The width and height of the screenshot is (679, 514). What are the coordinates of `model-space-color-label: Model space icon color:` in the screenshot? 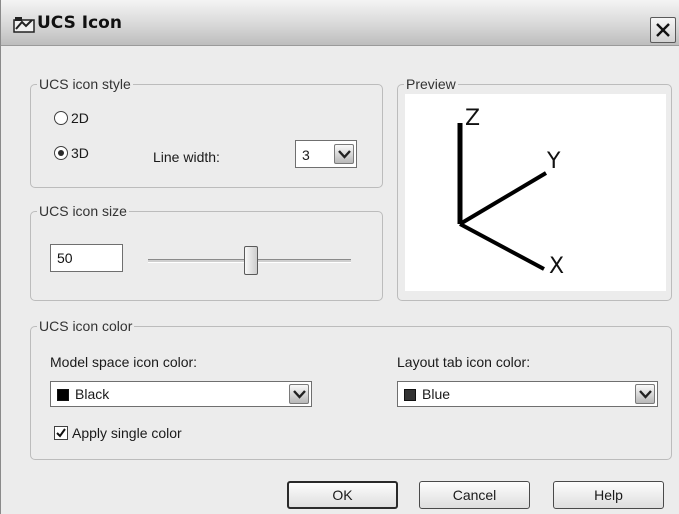 It's located at (124, 362).